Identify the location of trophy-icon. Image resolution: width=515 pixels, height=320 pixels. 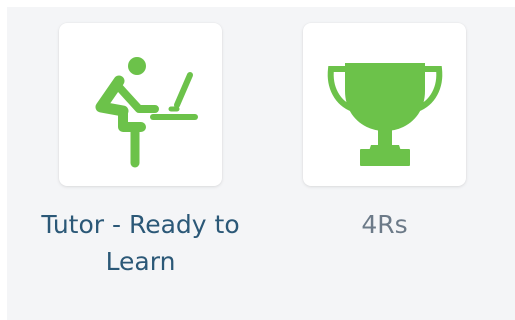
(385, 114).